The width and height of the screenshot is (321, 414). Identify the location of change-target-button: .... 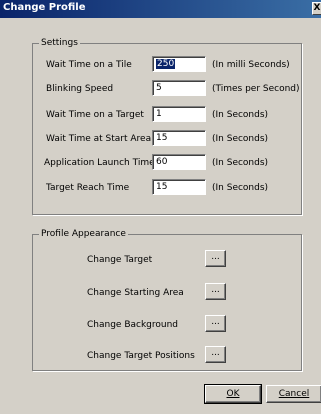
(215, 258).